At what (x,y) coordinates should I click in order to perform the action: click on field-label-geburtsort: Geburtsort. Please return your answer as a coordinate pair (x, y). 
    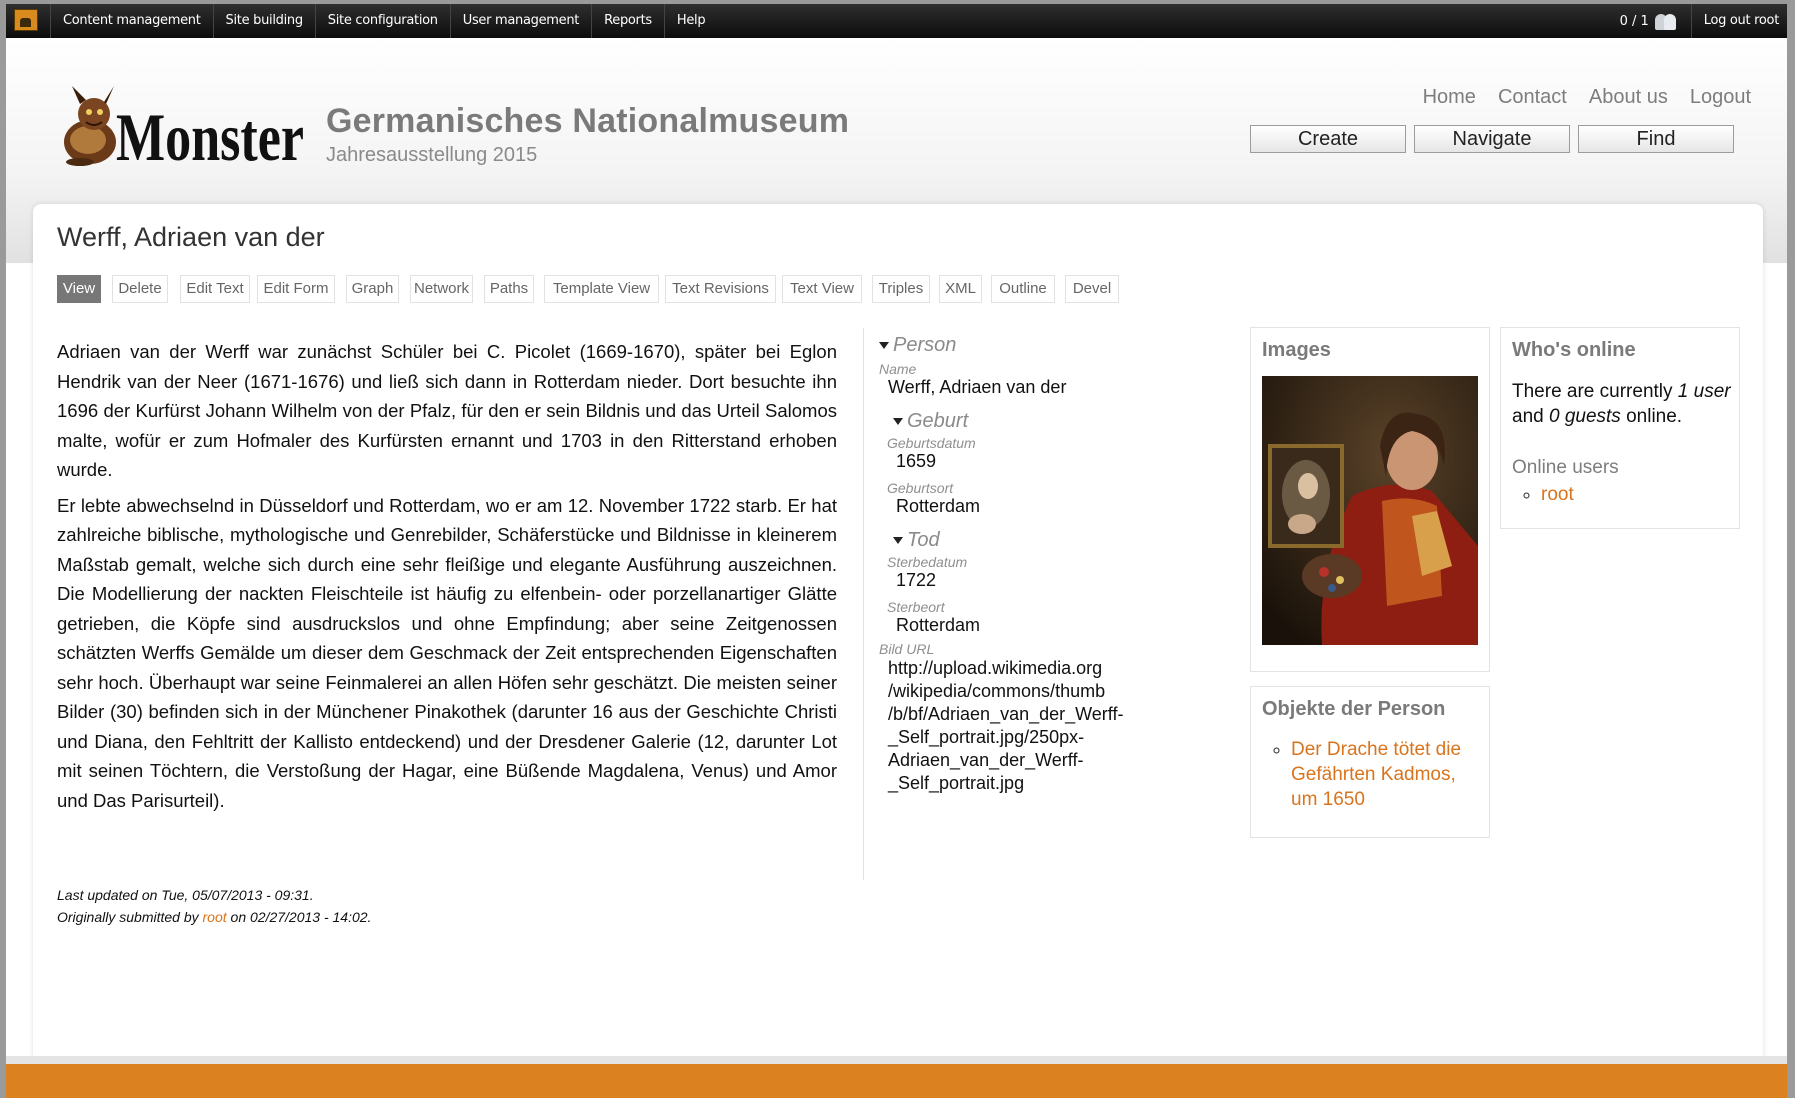
    Looking at the image, I should click on (920, 488).